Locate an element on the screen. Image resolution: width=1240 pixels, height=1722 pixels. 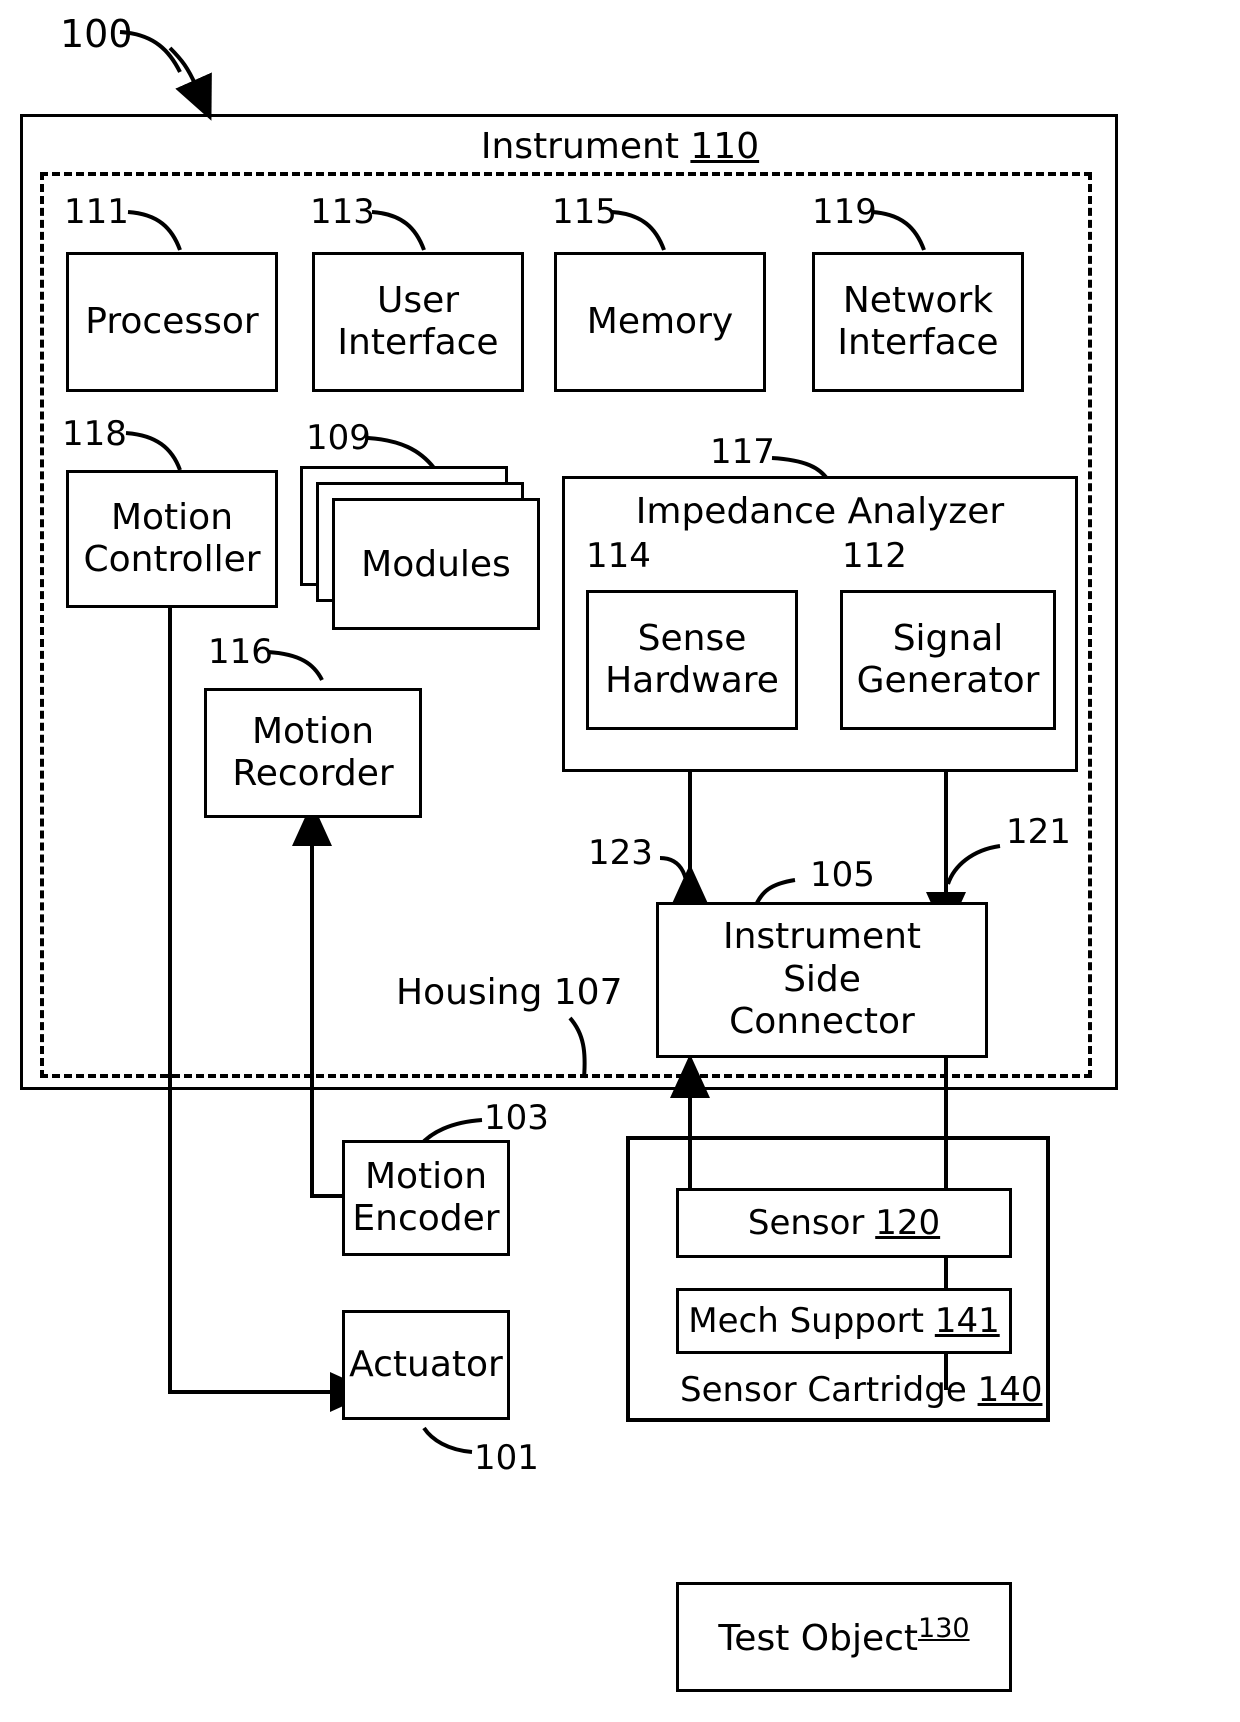
sense-hardware-line2: Hardware is located at coordinates (692, 680).